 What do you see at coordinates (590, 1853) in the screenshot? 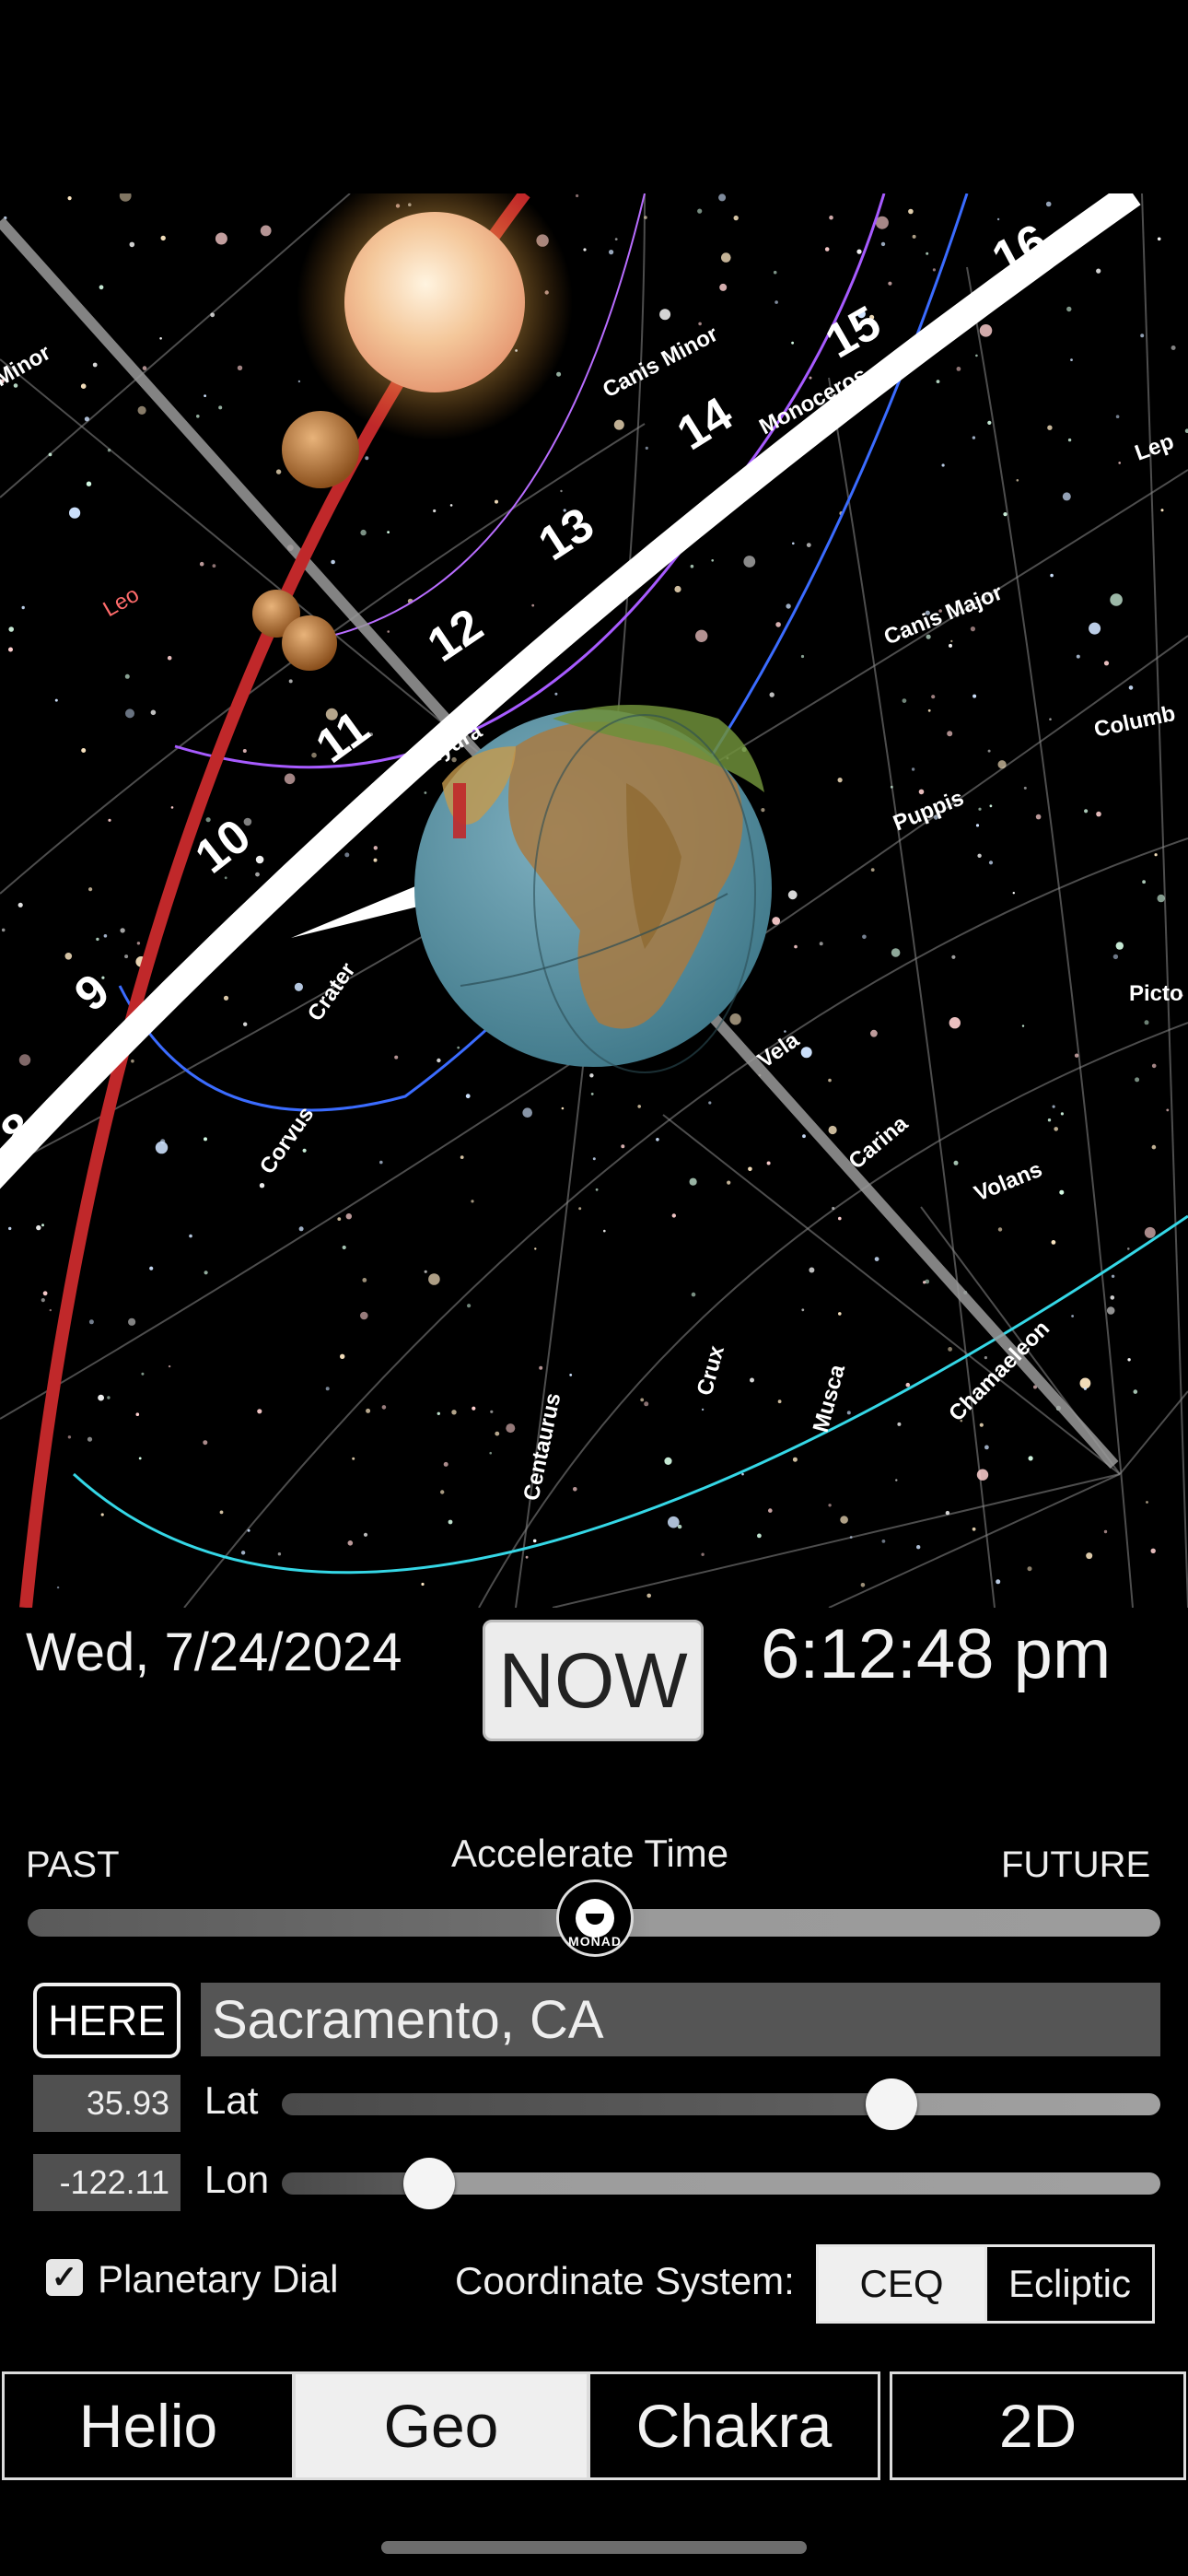
I see `accelerate-time-label: Accelerate Time` at bounding box center [590, 1853].